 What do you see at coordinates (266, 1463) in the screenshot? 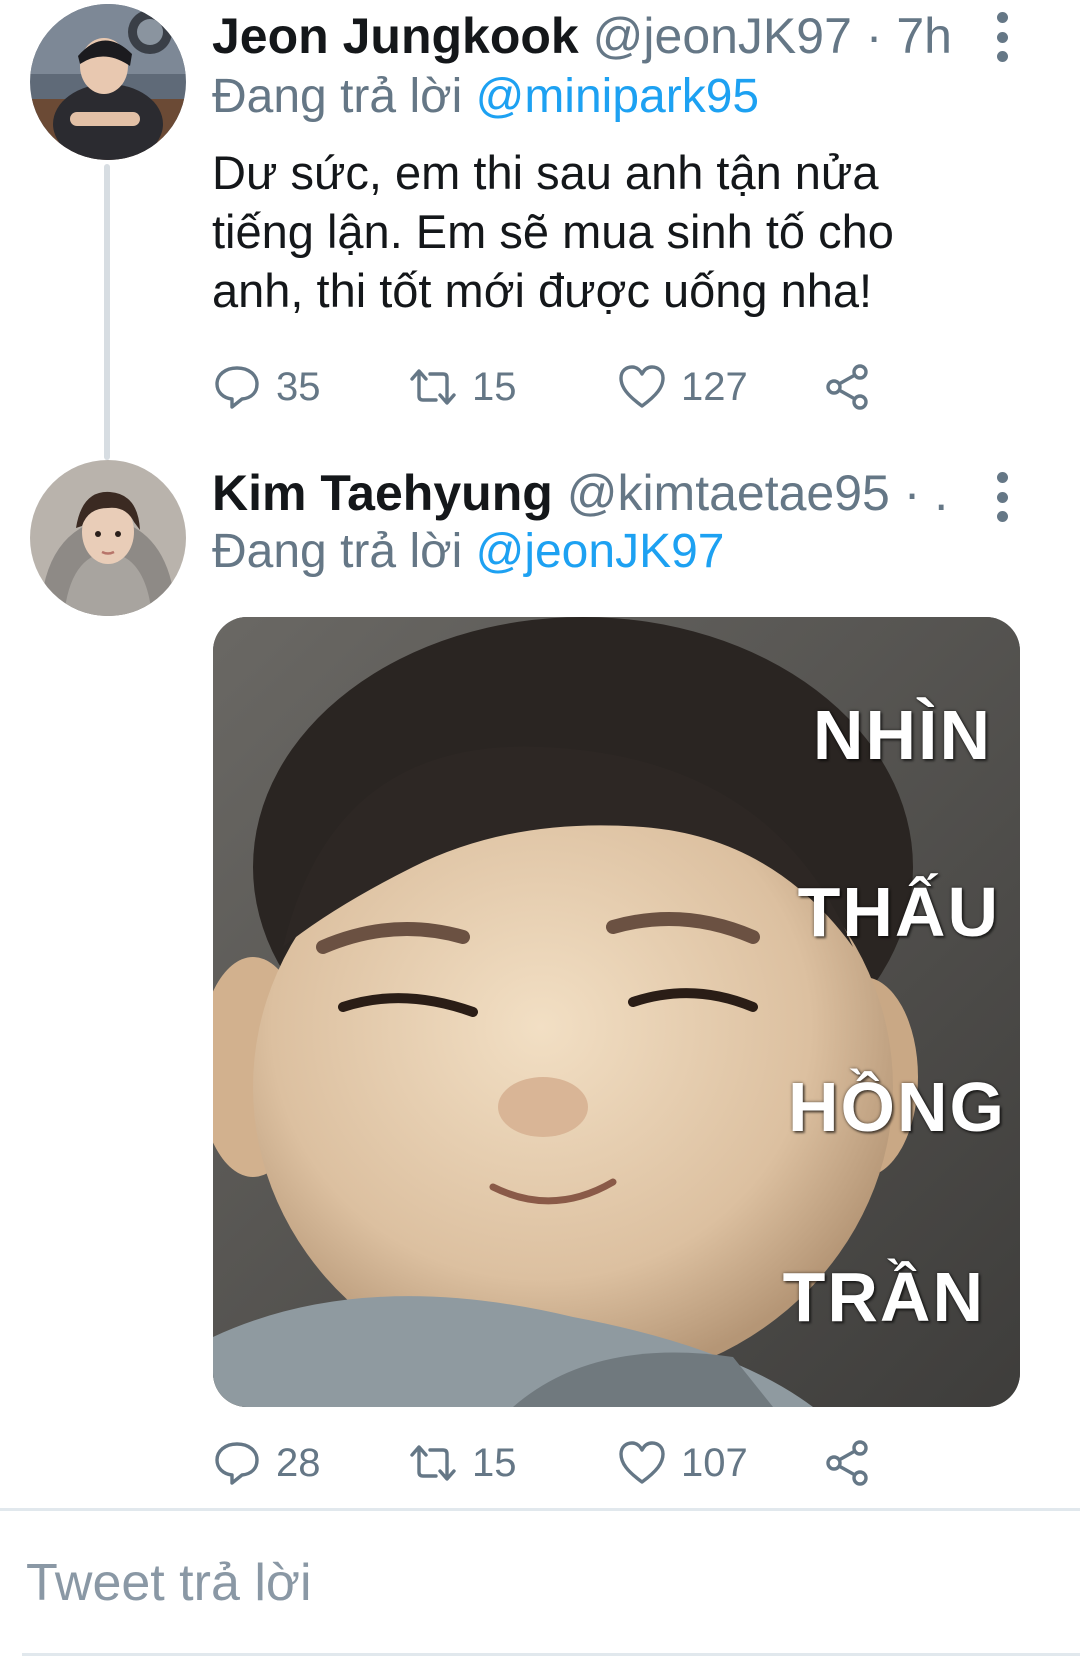
I see `reply-button: 28` at bounding box center [266, 1463].